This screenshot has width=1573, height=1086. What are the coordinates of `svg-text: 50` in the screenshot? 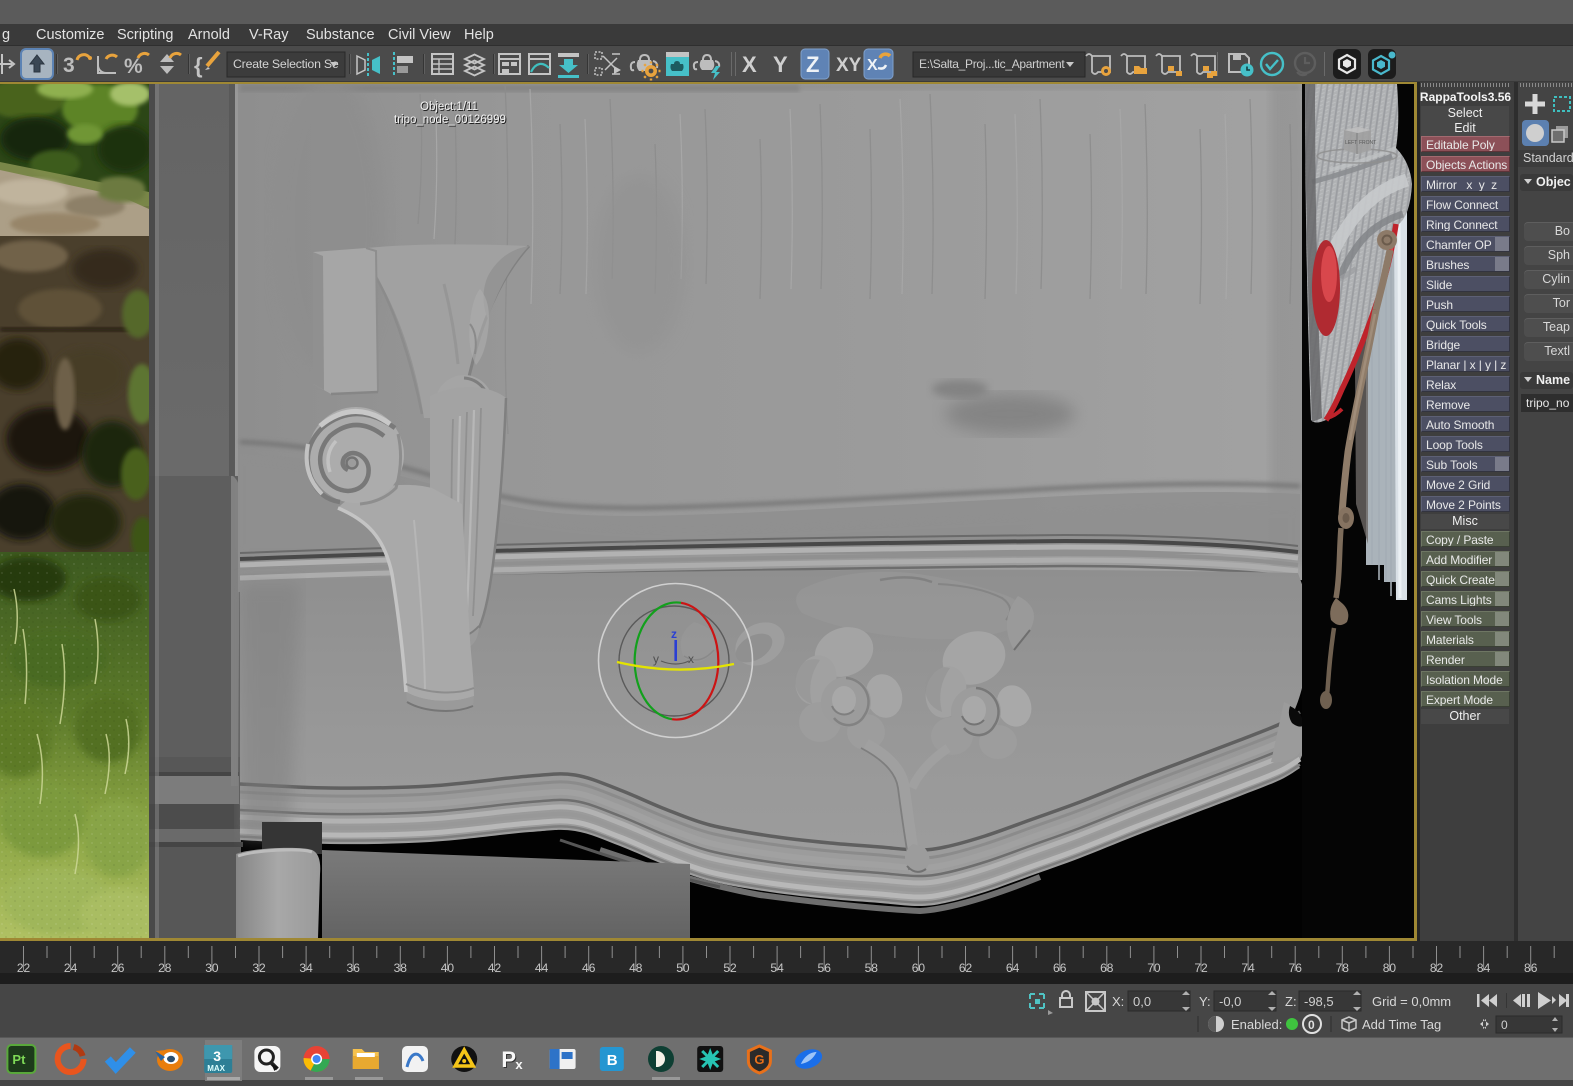 It's located at (683, 967).